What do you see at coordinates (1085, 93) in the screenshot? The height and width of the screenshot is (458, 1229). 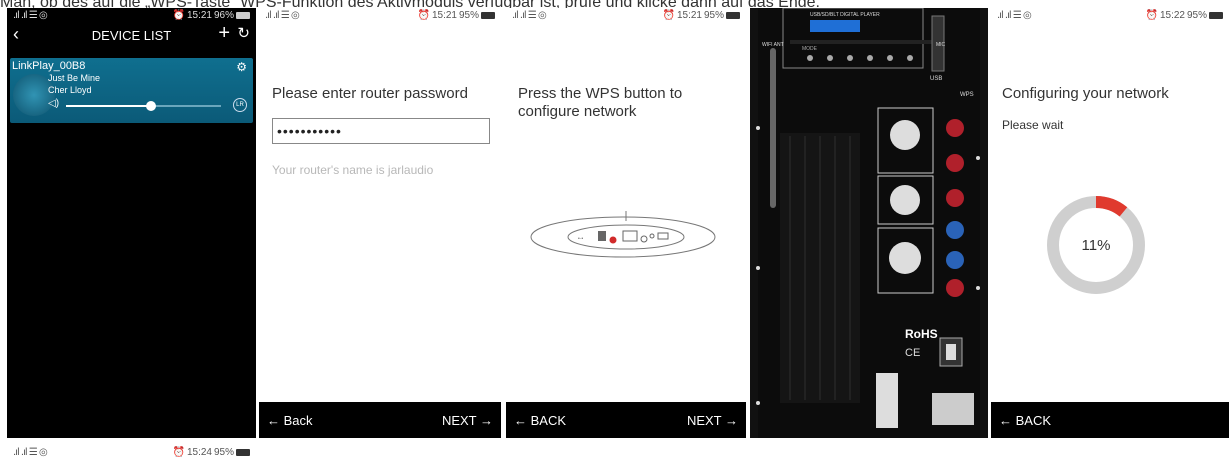 I see `page-title: Configuring your network` at bounding box center [1085, 93].